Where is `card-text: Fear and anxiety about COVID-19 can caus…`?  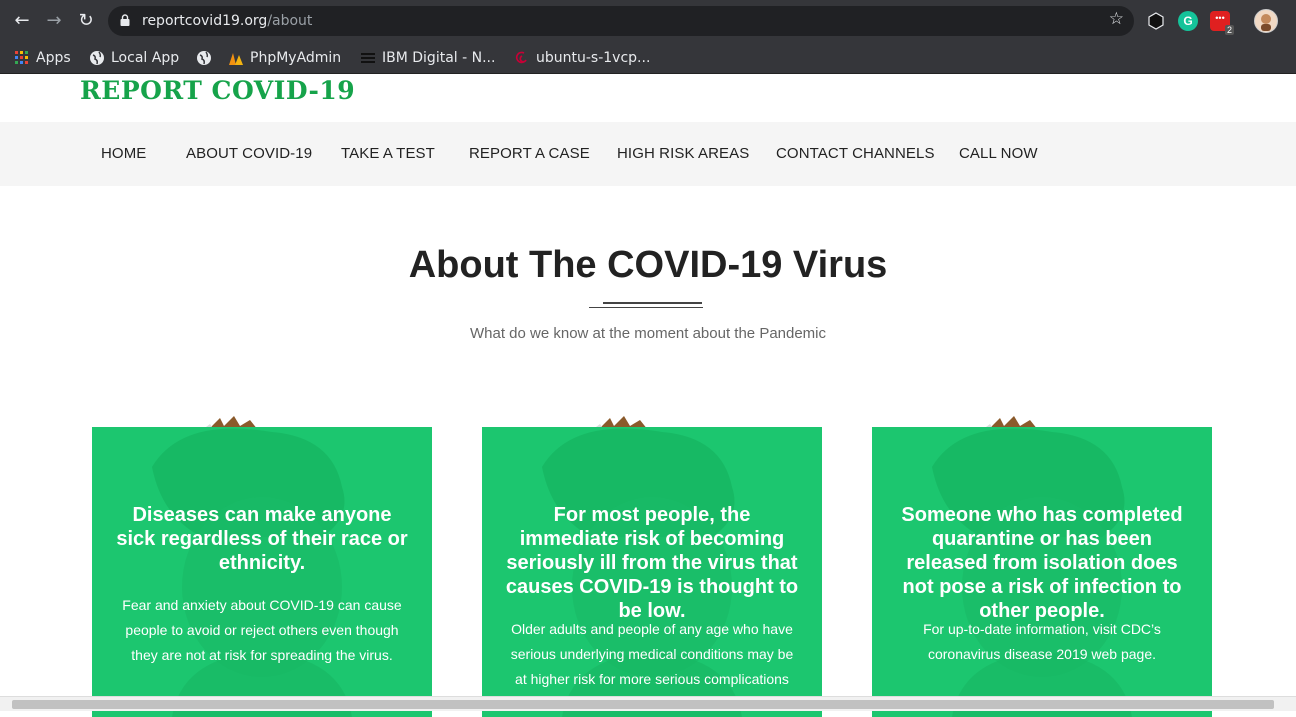
card-text: Fear and anxiety about COVID-19 can caus… is located at coordinates (262, 630).